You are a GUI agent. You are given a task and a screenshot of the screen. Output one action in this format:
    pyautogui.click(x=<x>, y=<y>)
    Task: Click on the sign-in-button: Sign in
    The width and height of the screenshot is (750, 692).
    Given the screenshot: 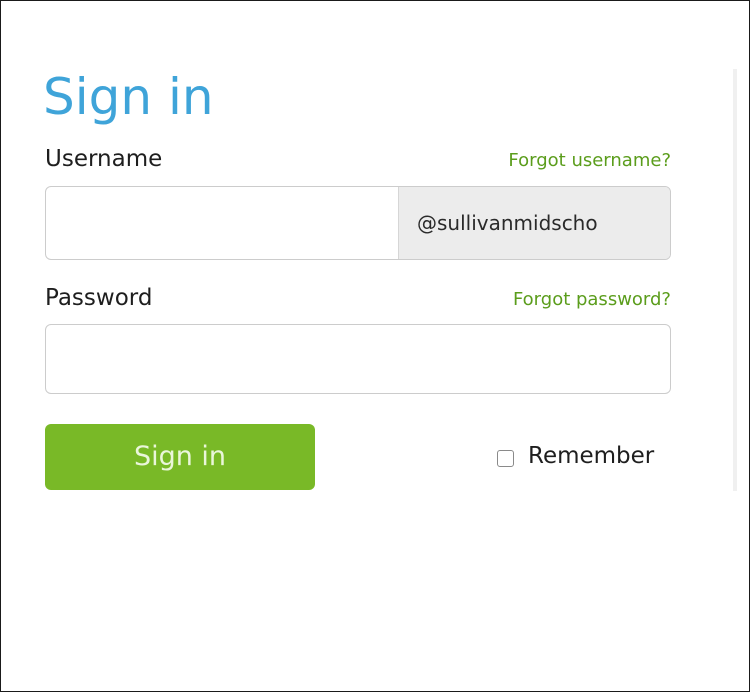 What is the action you would take?
    pyautogui.click(x=180, y=457)
    